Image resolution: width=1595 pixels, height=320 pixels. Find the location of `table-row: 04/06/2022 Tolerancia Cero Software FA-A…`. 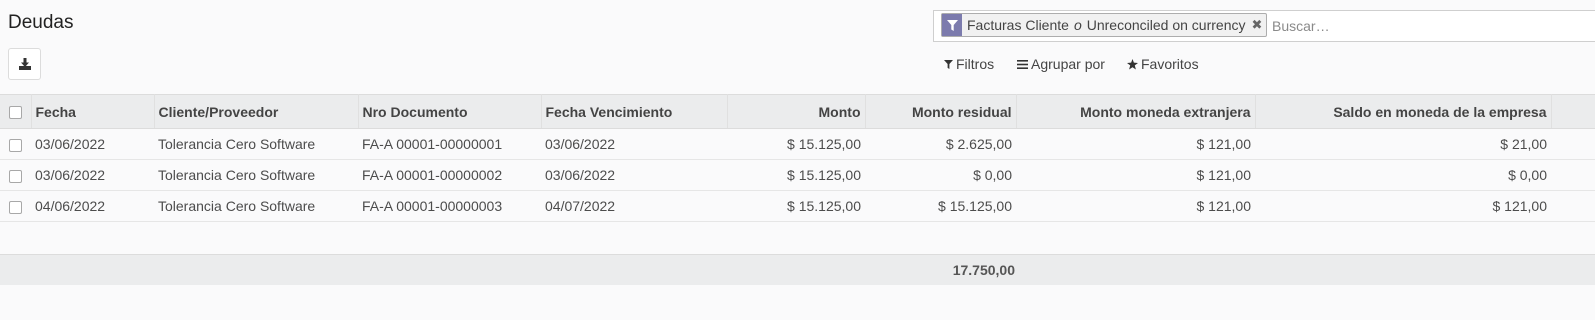

table-row: 04/06/2022 Tolerancia Cero Software FA-A… is located at coordinates (797, 206).